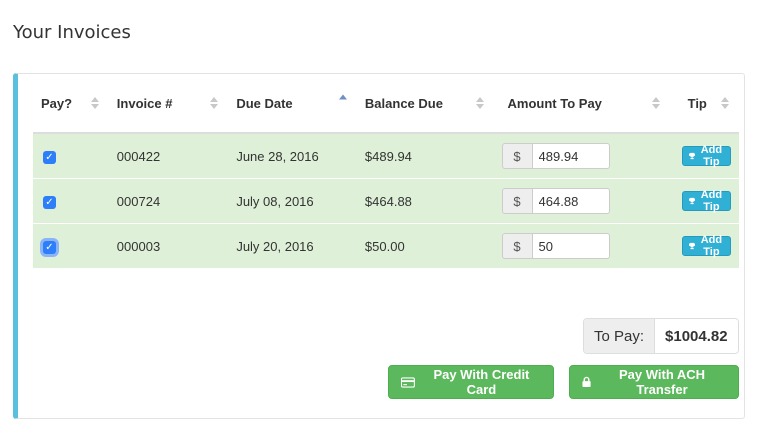  I want to click on header-balance: Balance Due, so click(425, 104).